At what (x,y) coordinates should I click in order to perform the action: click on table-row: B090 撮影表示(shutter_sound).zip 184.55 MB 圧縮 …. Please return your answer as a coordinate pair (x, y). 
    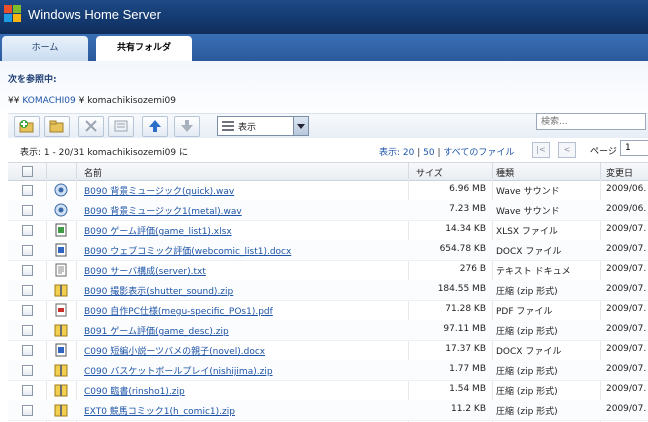
    Looking at the image, I should click on (328, 290).